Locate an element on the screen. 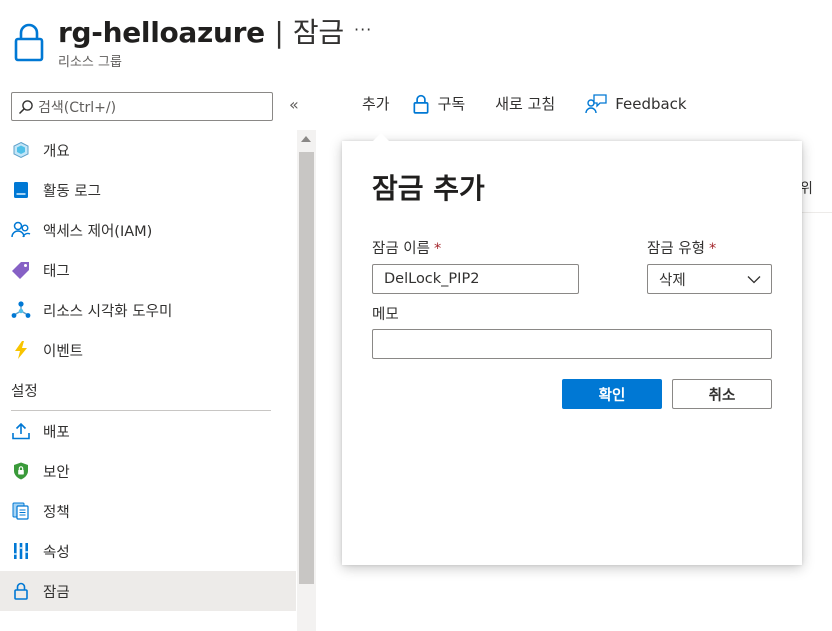 This screenshot has width=832, height=631. more-options-button: ··· is located at coordinates (363, 29).